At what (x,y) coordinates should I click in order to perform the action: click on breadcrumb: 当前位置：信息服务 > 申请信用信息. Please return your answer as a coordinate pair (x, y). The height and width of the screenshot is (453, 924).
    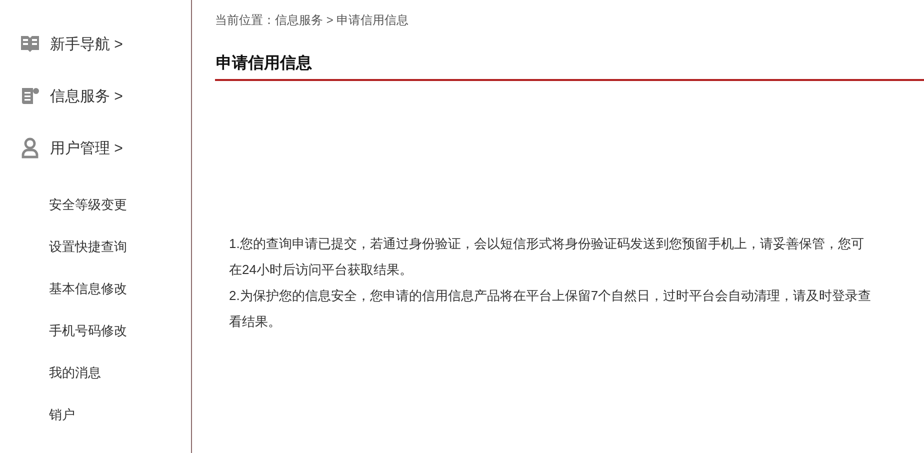
    Looking at the image, I should click on (312, 20).